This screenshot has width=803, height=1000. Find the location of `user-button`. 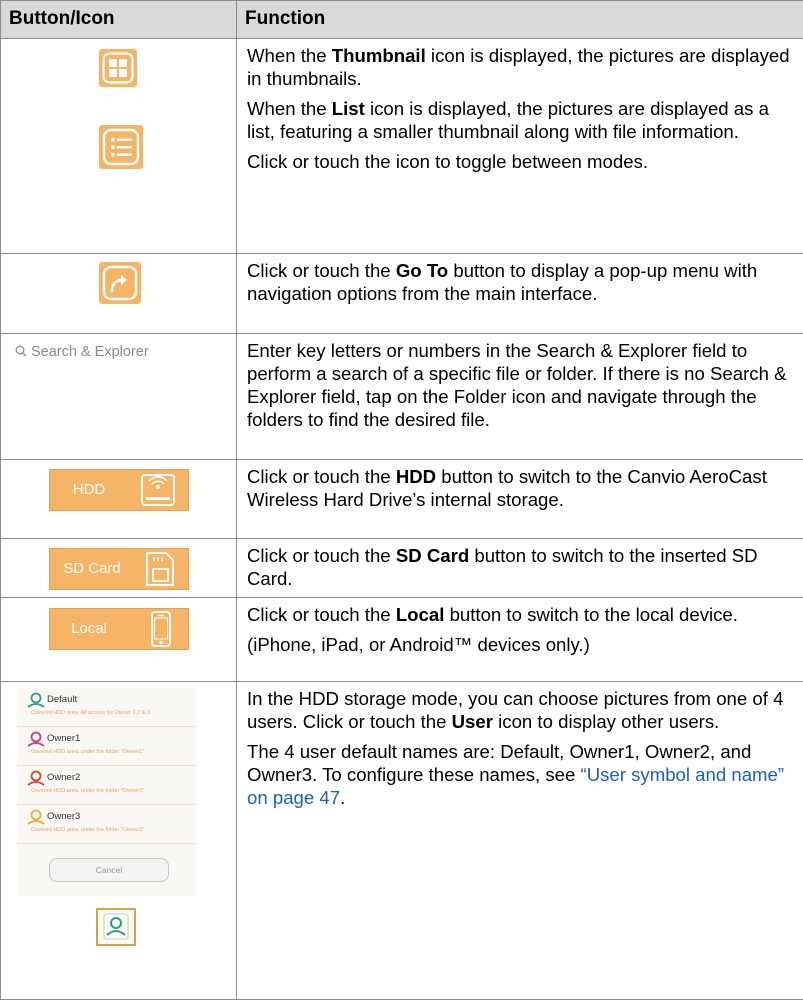

user-button is located at coordinates (116, 927).